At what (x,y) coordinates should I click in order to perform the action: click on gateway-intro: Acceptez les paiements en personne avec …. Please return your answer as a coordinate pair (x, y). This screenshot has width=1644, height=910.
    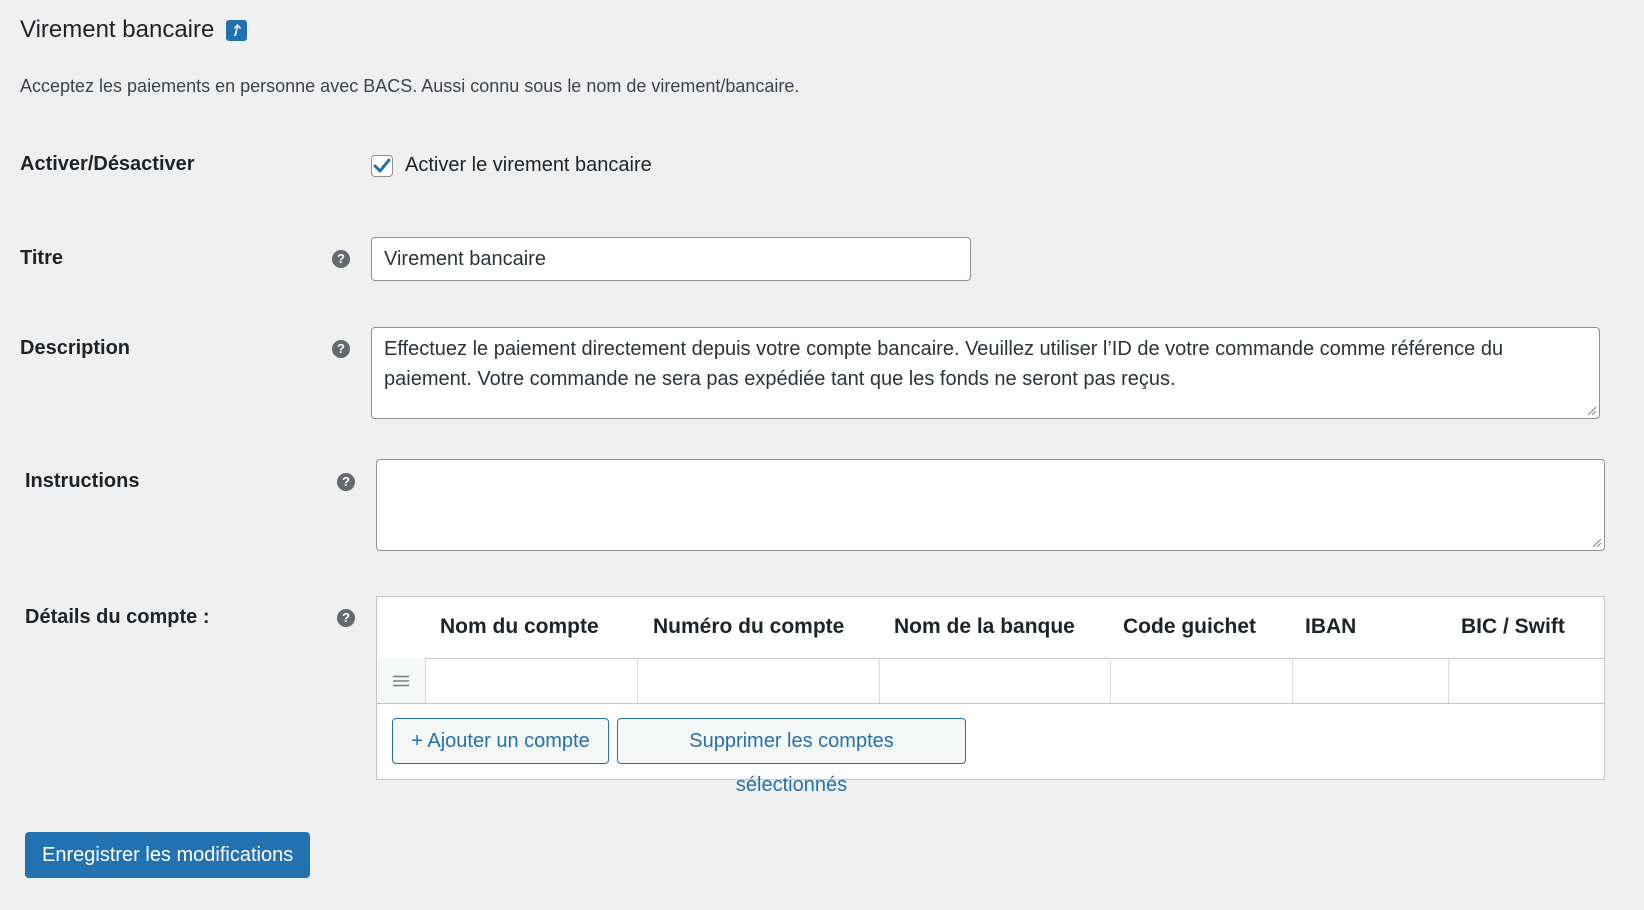
    Looking at the image, I should click on (410, 86).